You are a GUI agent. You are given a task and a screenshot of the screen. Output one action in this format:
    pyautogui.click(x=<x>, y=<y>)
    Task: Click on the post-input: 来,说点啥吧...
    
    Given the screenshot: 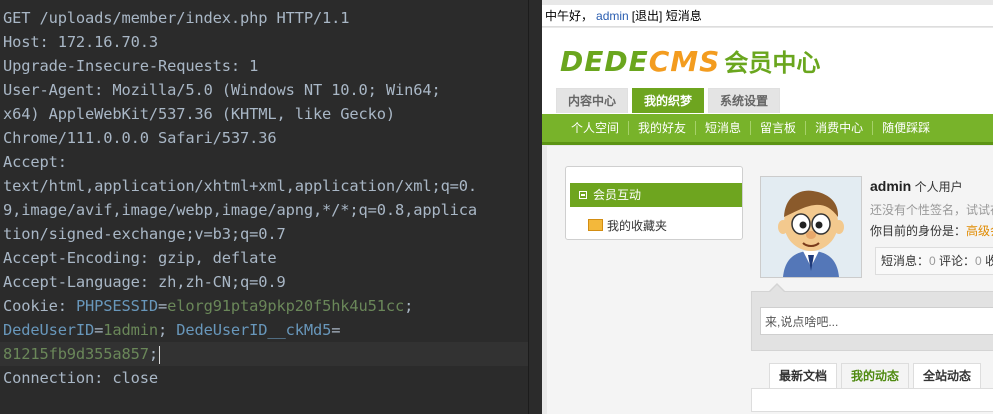 What is the action you would take?
    pyautogui.click(x=876, y=321)
    